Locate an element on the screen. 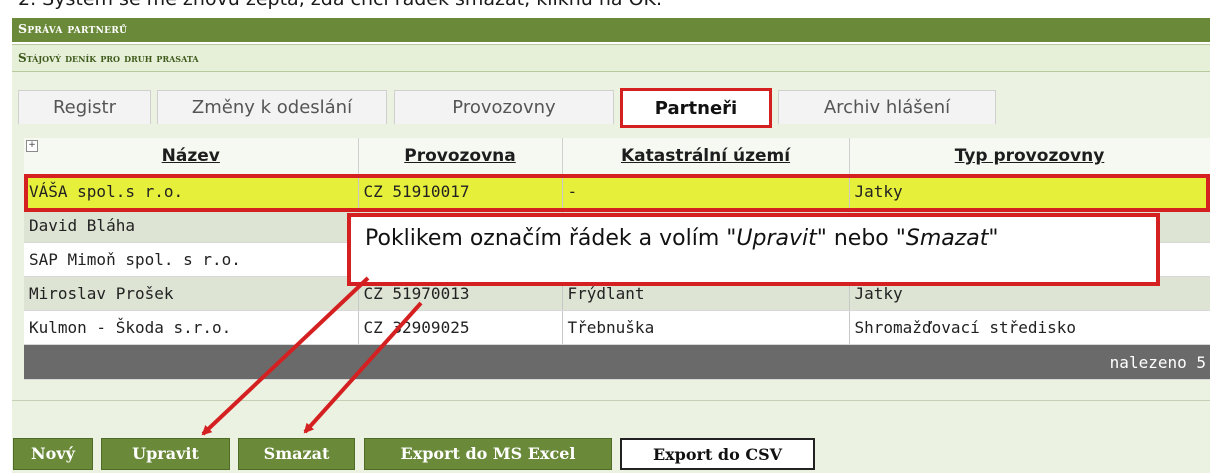  results-count: nalezeno 5 is located at coordinates (617, 362).